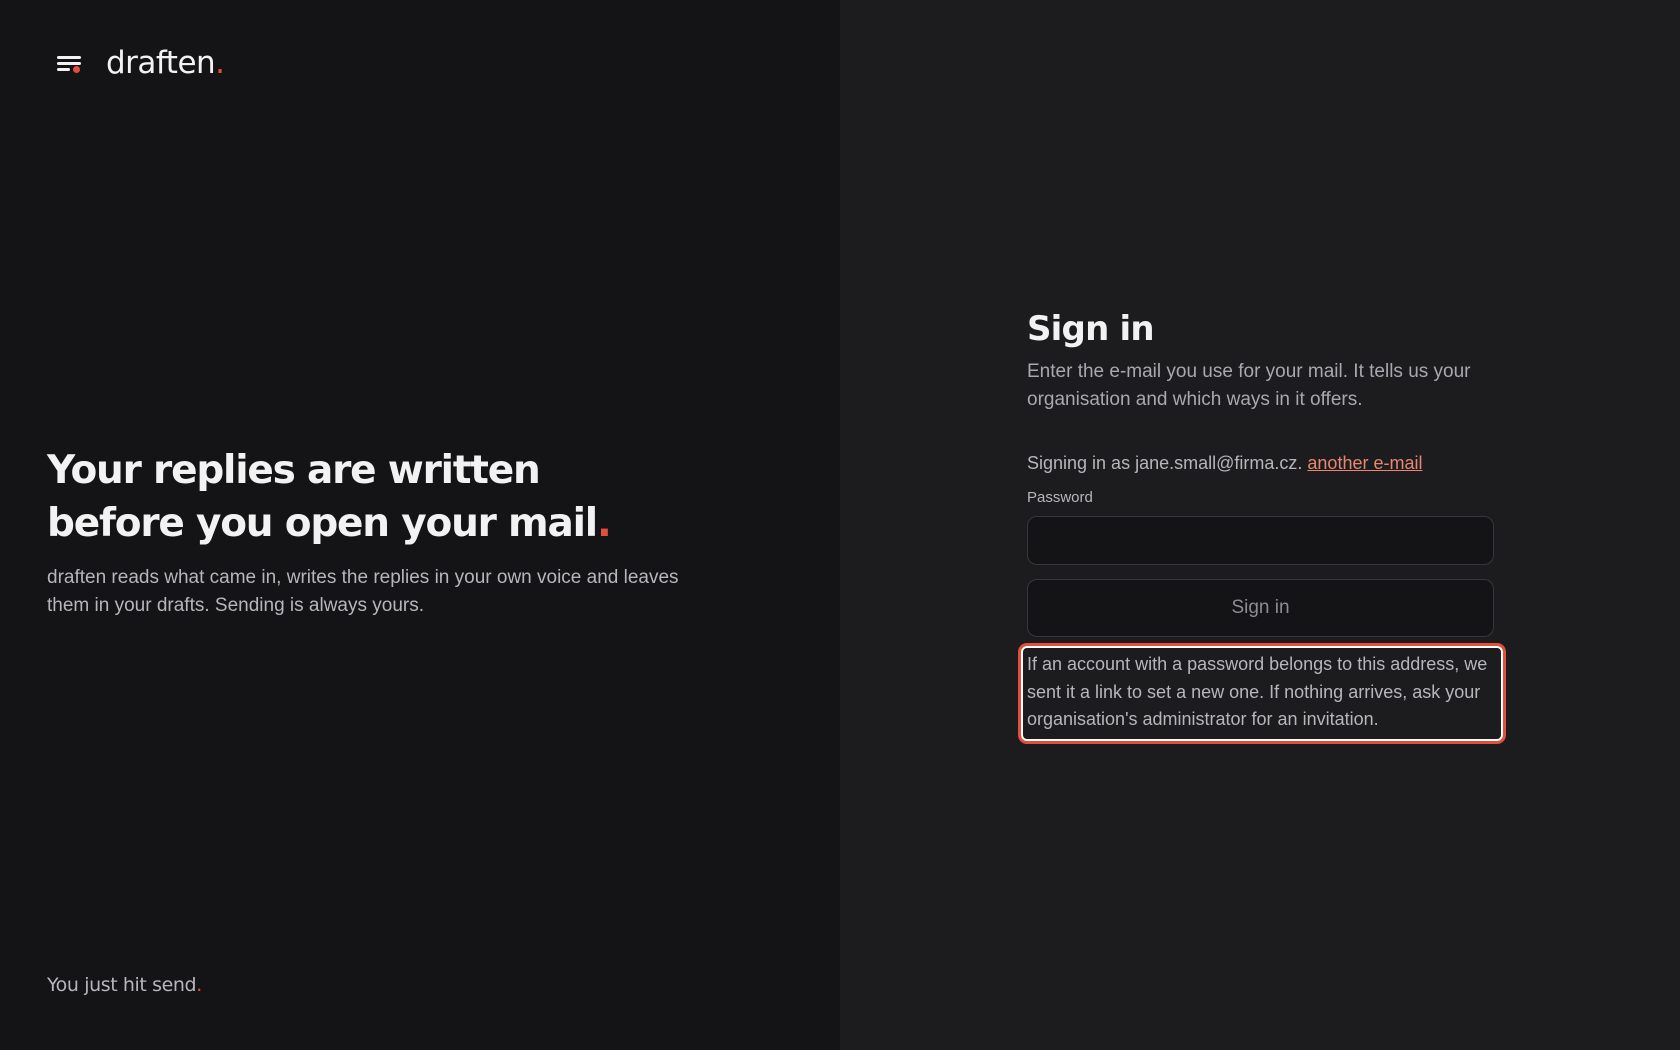 The width and height of the screenshot is (1680, 1050). What do you see at coordinates (1260, 540) in the screenshot?
I see `password-input` at bounding box center [1260, 540].